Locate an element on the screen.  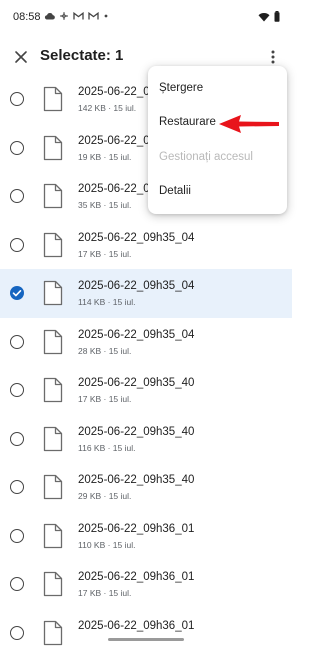
system-icons is located at coordinates (269, 16).